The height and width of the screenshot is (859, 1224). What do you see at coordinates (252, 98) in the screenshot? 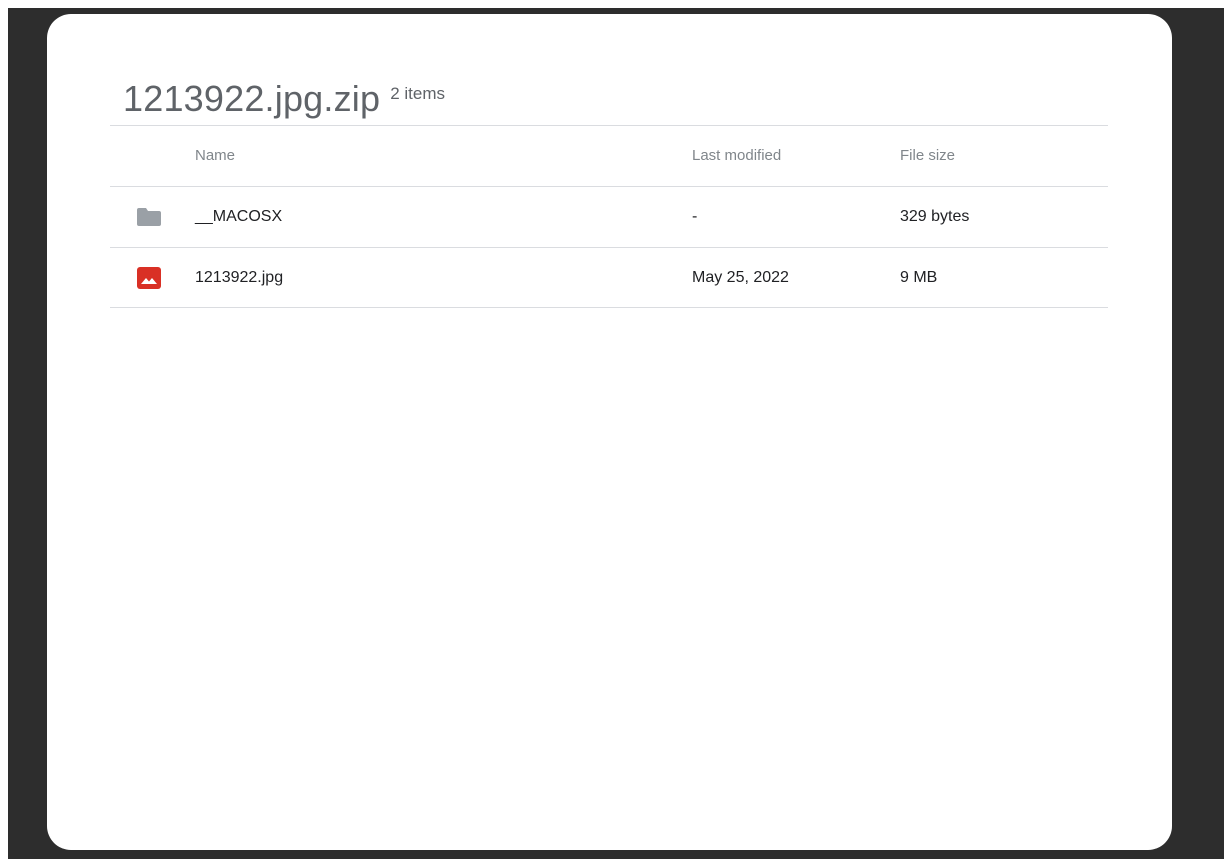
I see `archive-title: 1213922.jpg.zip` at bounding box center [252, 98].